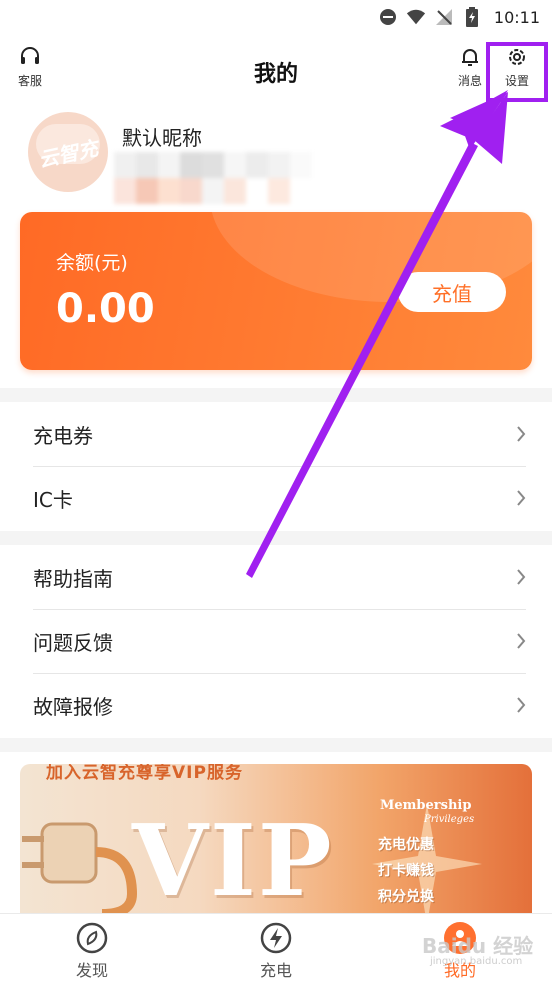 This screenshot has height=983, width=552. What do you see at coordinates (68, 152) in the screenshot?
I see `avatar: 云智充` at bounding box center [68, 152].